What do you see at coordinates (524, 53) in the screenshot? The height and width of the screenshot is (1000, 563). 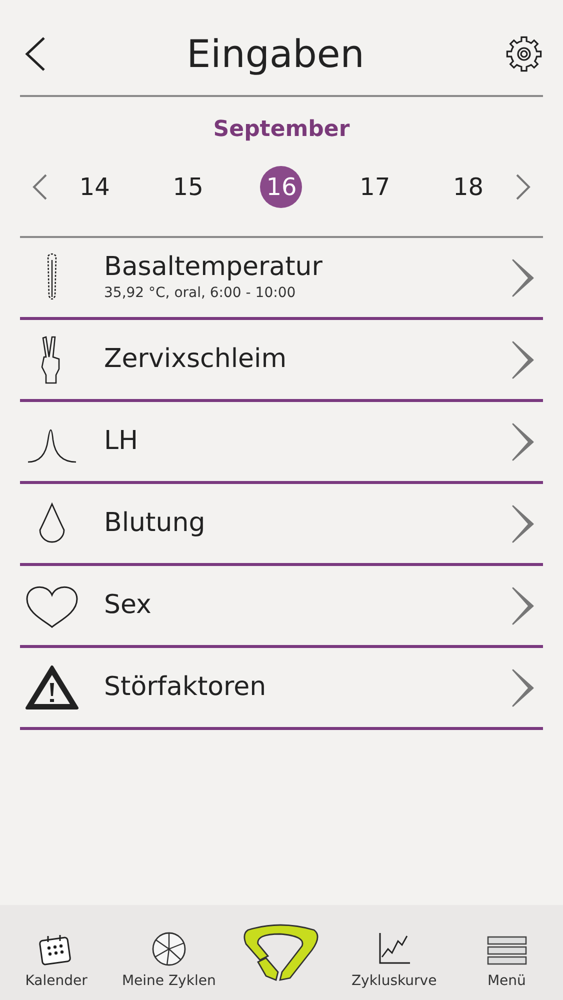 I see `settings-icon` at bounding box center [524, 53].